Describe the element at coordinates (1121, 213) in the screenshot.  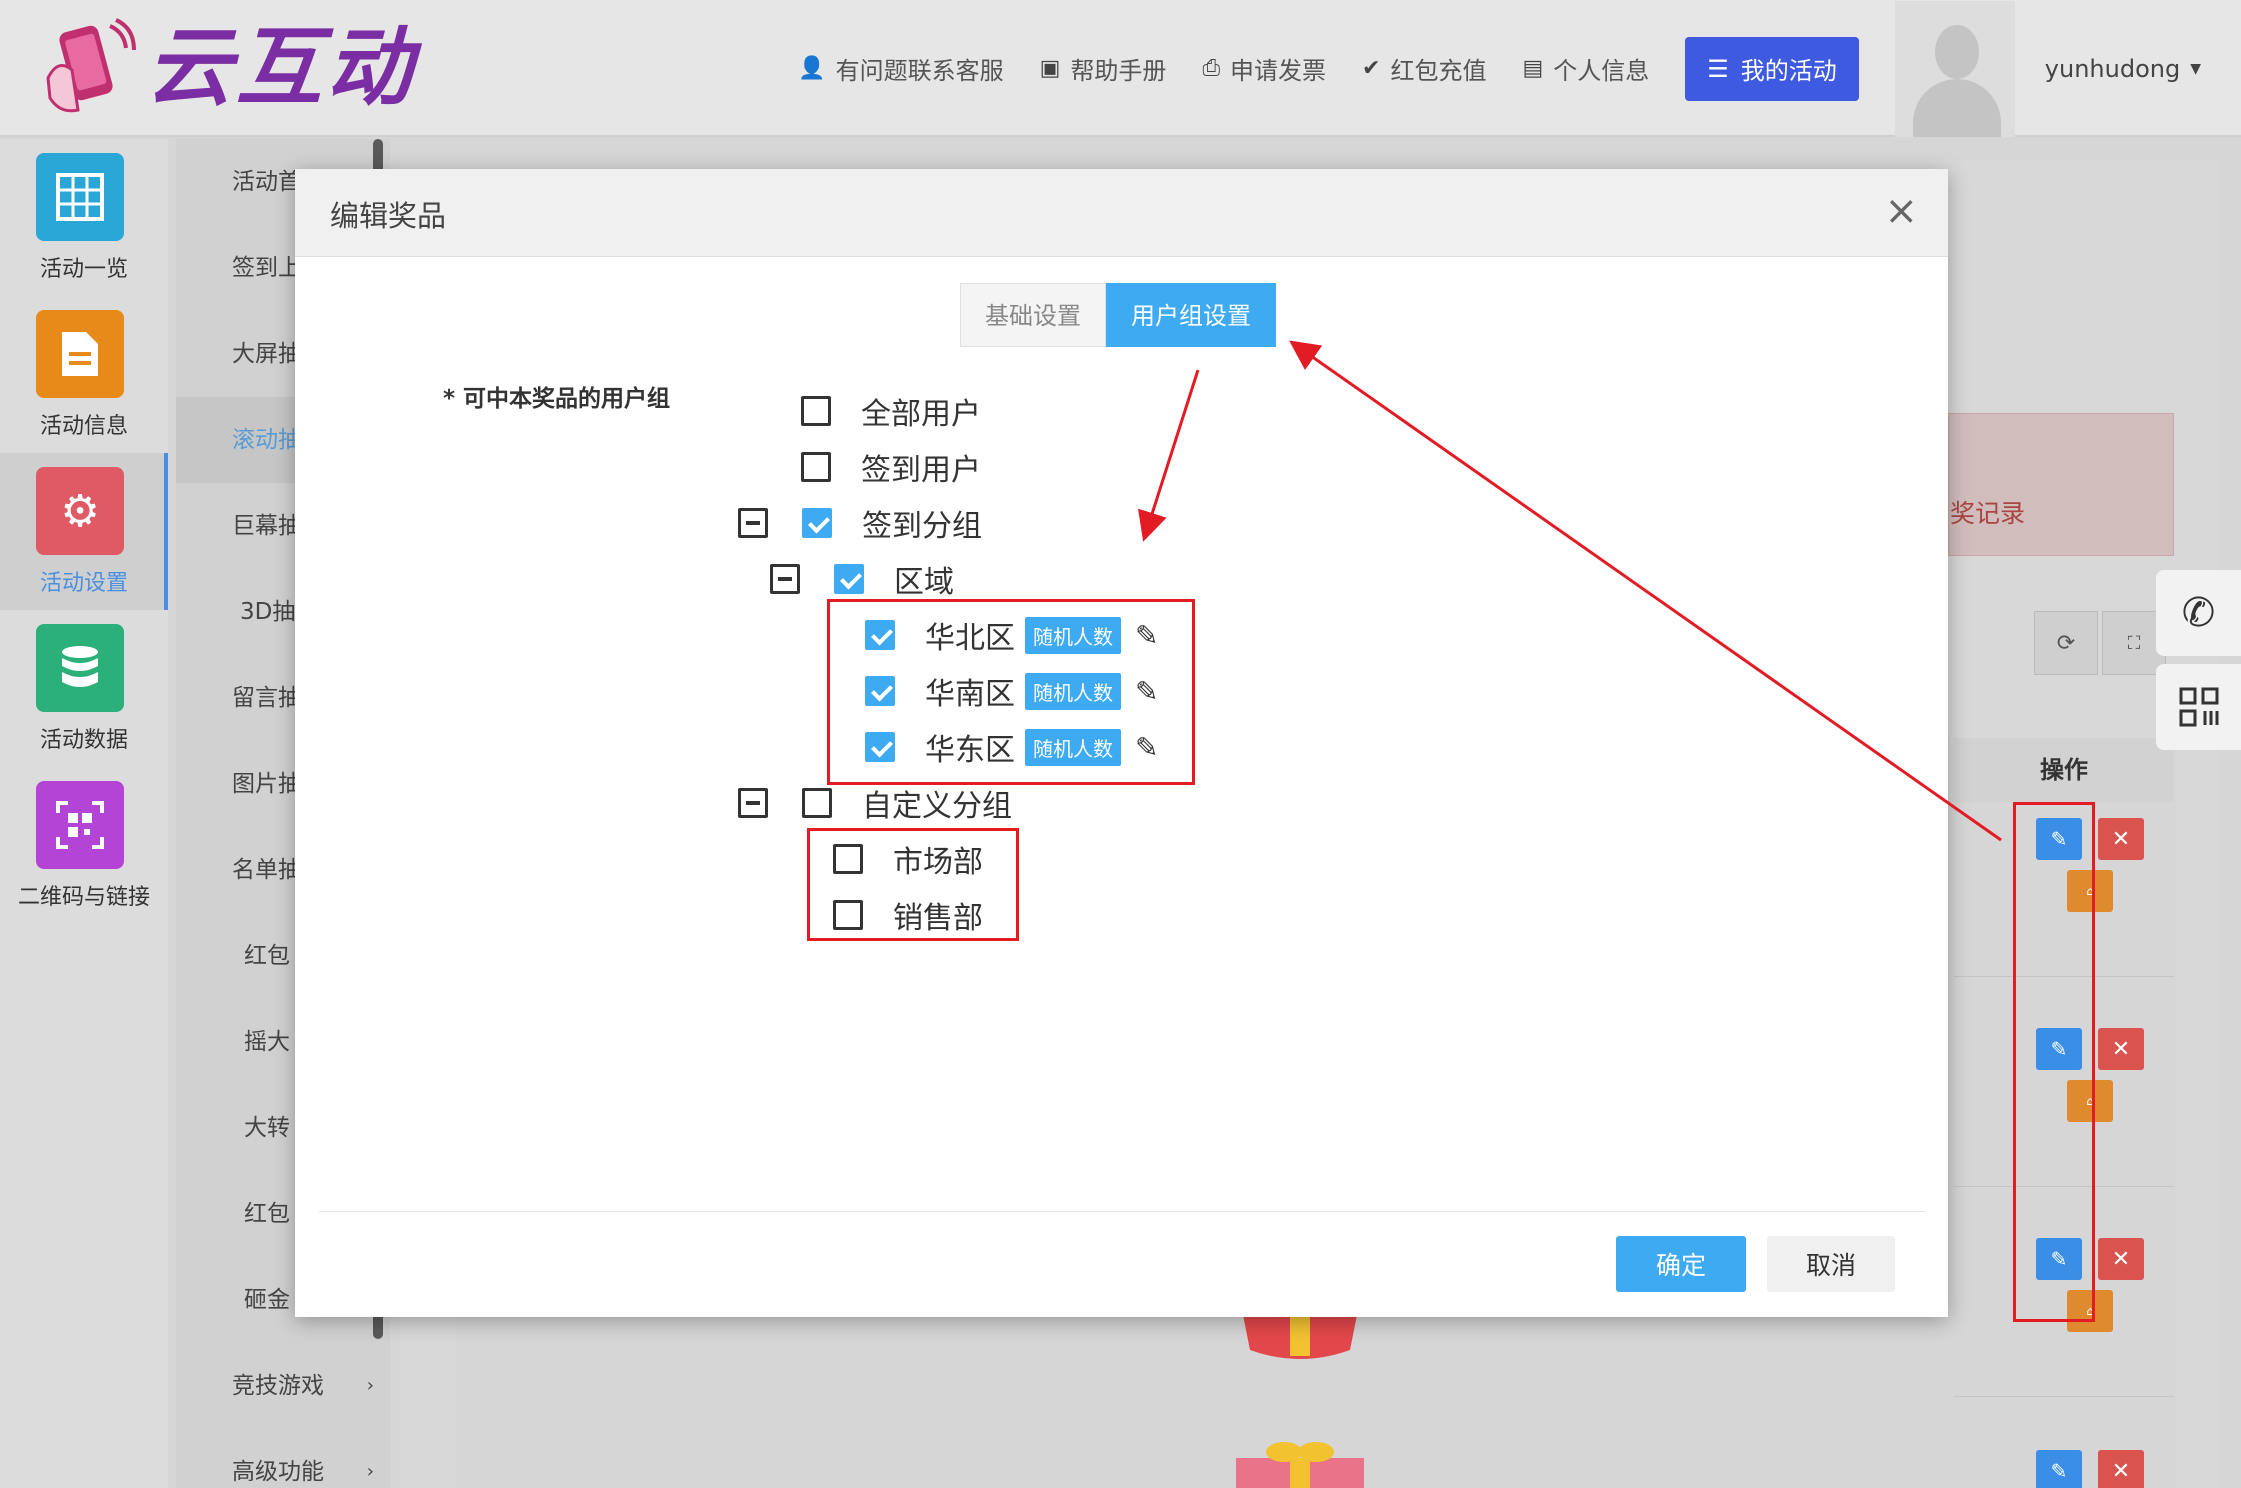
I see `dialog-header: 编辑奖品 ×` at that location.